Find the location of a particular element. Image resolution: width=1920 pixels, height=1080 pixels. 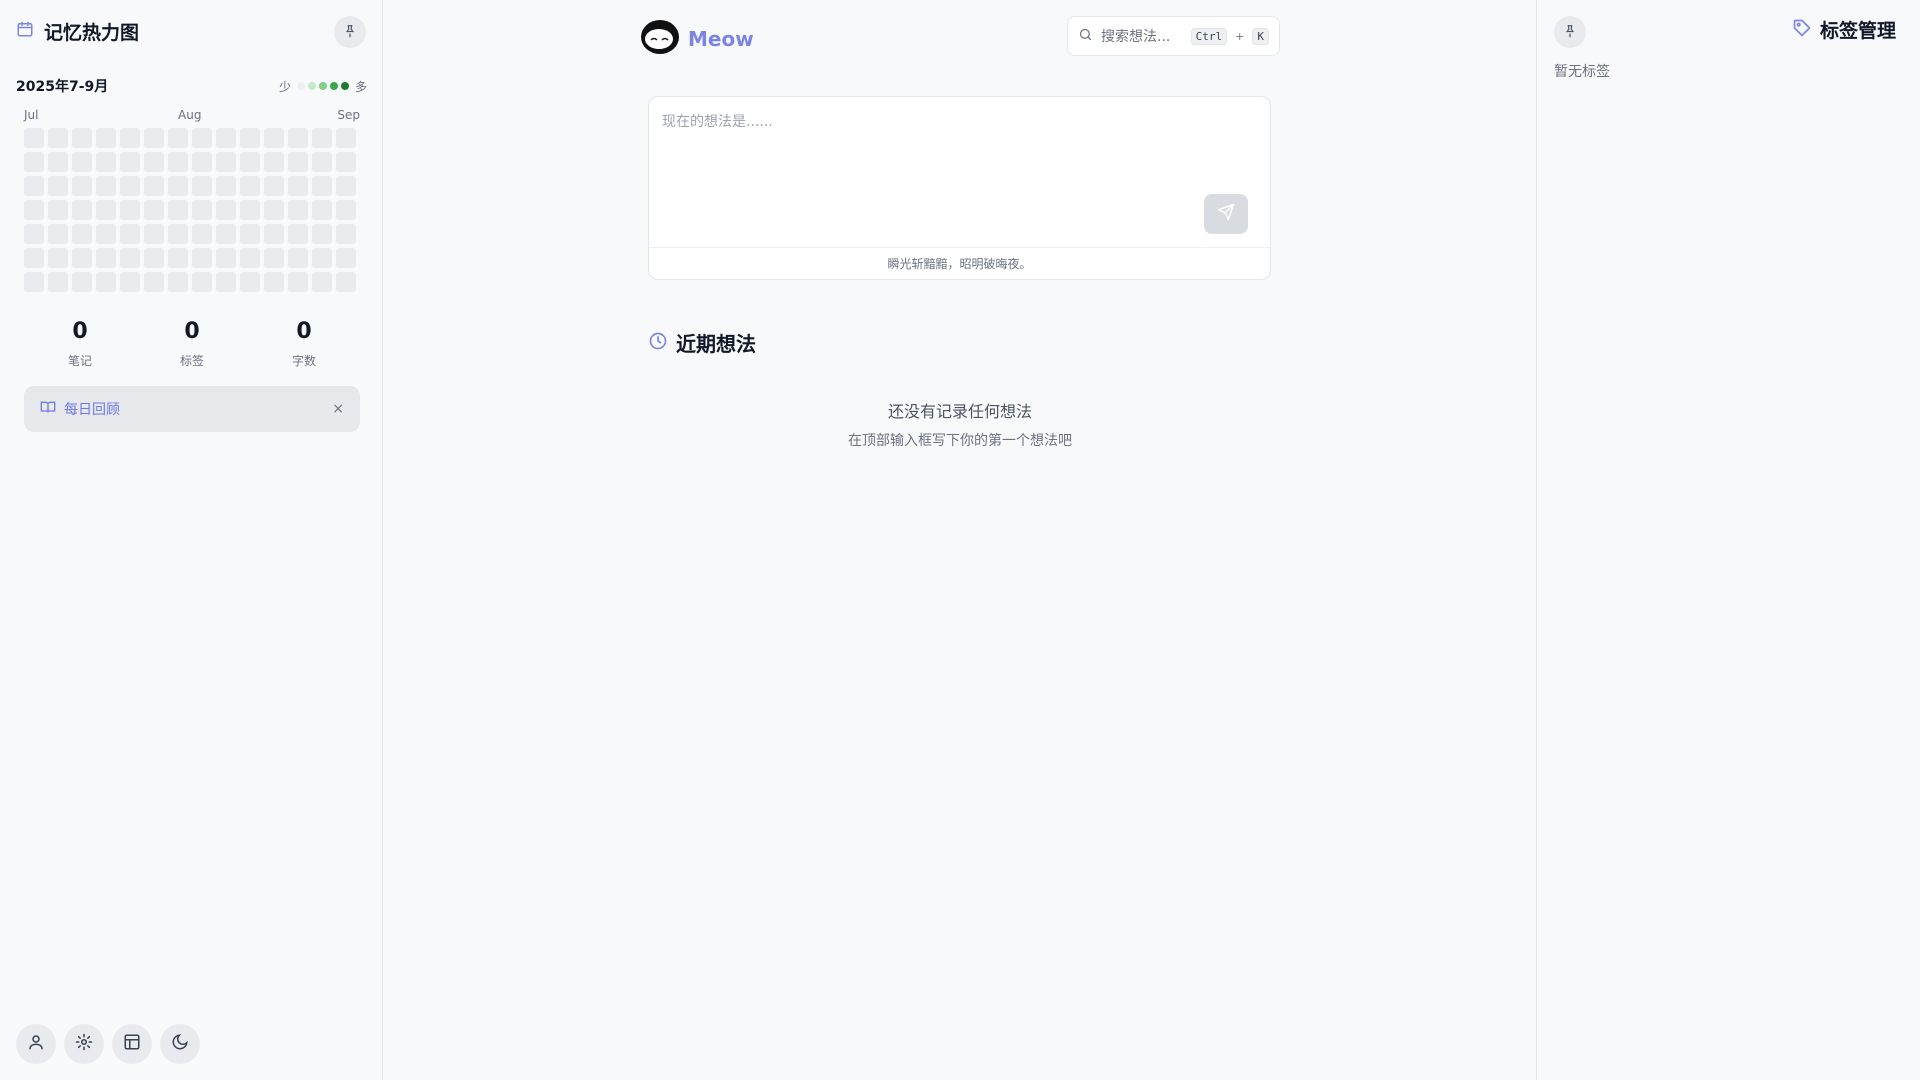

pin-right-button is located at coordinates (1570, 32).